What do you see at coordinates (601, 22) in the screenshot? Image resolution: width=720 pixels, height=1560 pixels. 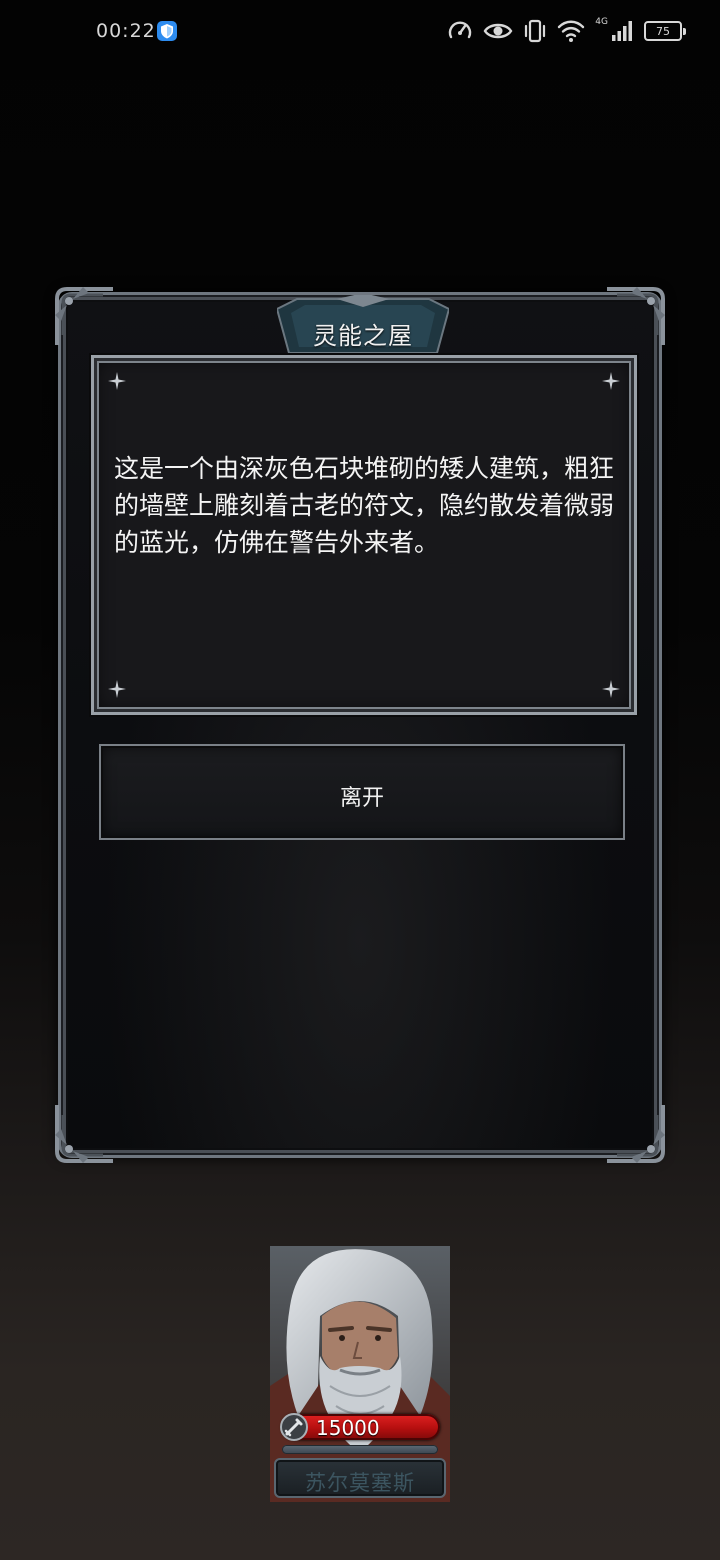 I see `network-type: 4G` at bounding box center [601, 22].